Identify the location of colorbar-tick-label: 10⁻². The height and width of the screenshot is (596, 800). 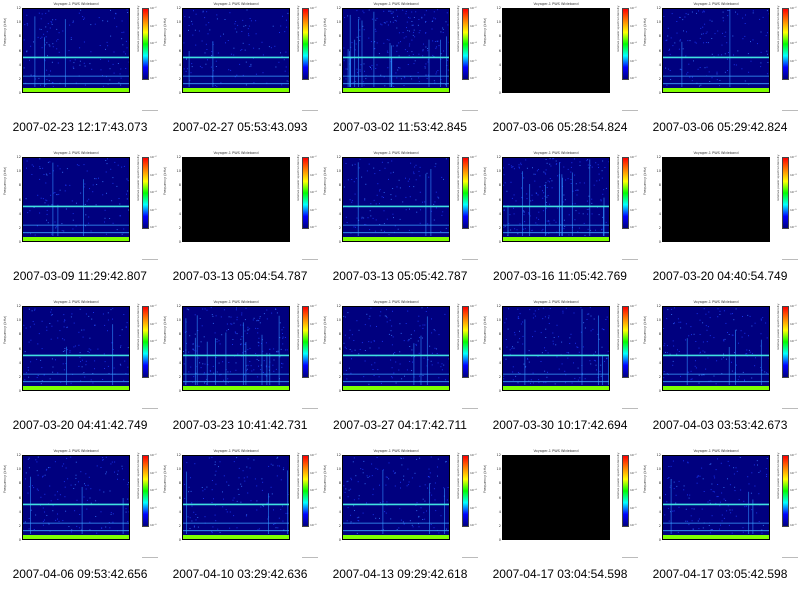
(313, 306).